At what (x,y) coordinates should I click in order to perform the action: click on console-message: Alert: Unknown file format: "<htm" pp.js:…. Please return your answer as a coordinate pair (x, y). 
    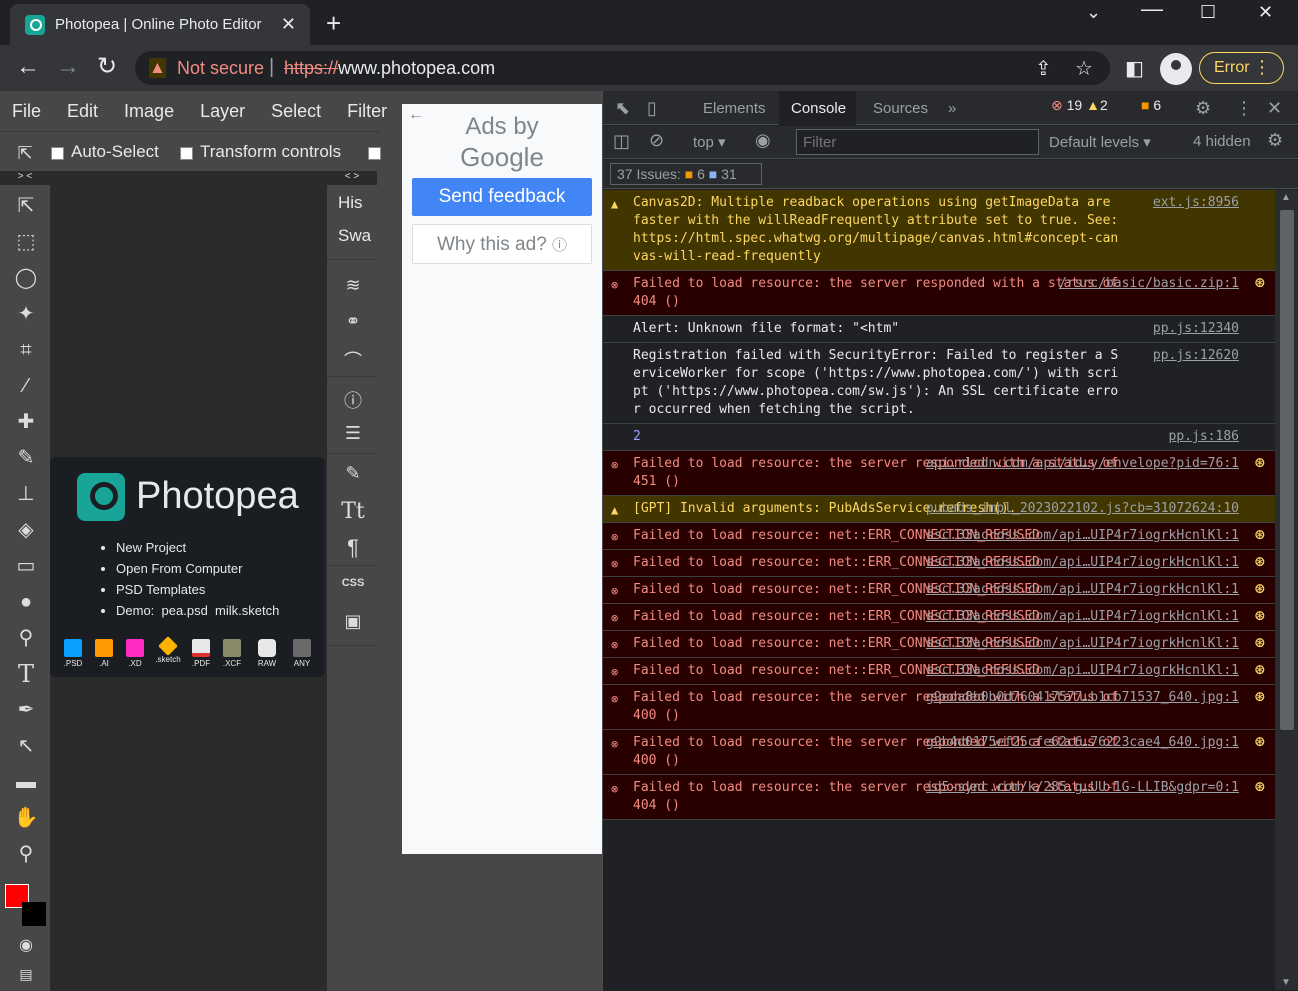
    Looking at the image, I should click on (939, 329).